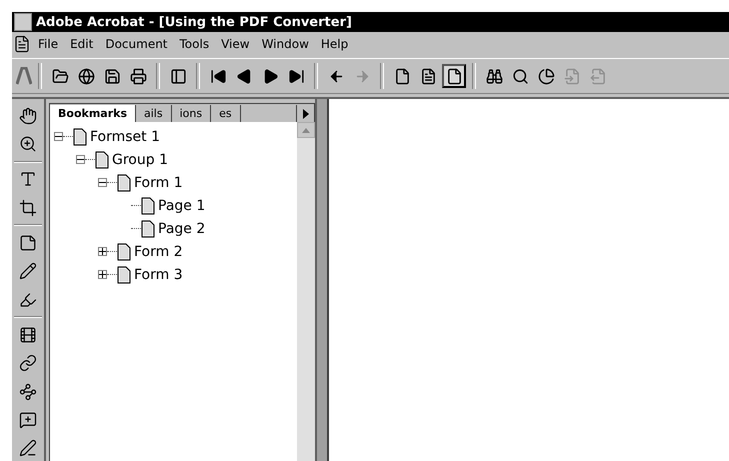 The image size is (729, 461). Describe the element at coordinates (235, 43) in the screenshot. I see `menu-item: View` at that location.